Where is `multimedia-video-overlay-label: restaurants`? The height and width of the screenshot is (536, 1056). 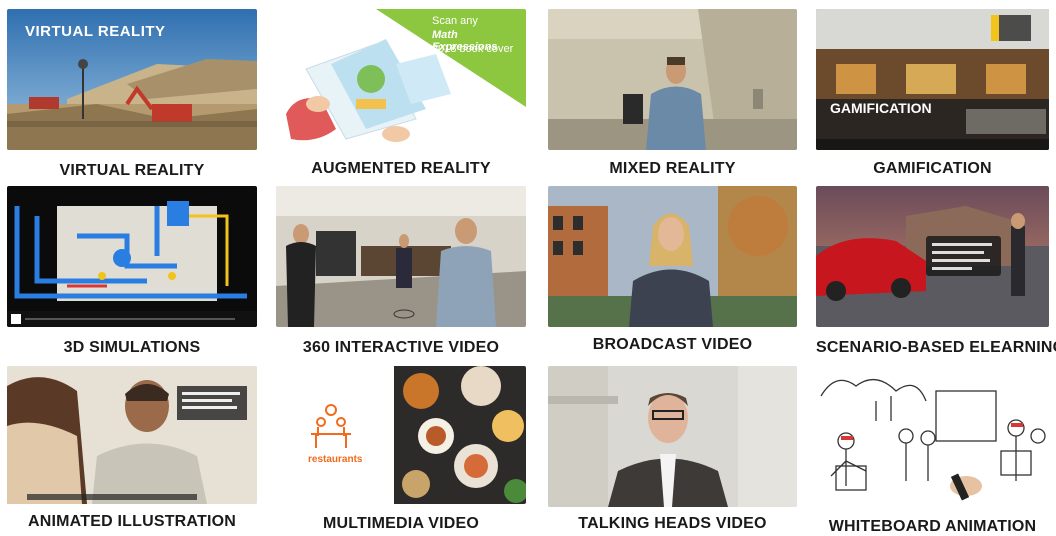
multimedia-video-overlay-label: restaurants is located at coordinates (335, 459).